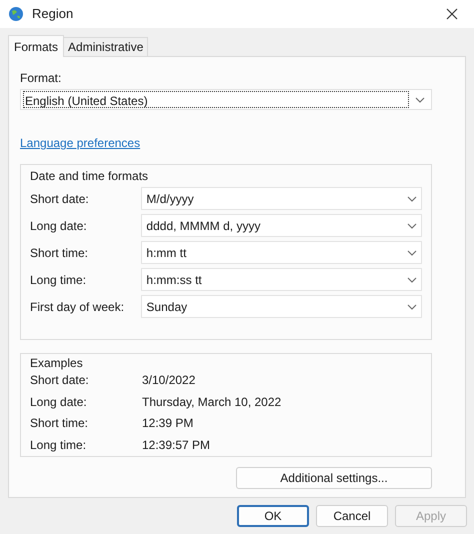 Image resolution: width=474 pixels, height=534 pixels. What do you see at coordinates (60, 423) in the screenshot?
I see `example-label: Short time:` at bounding box center [60, 423].